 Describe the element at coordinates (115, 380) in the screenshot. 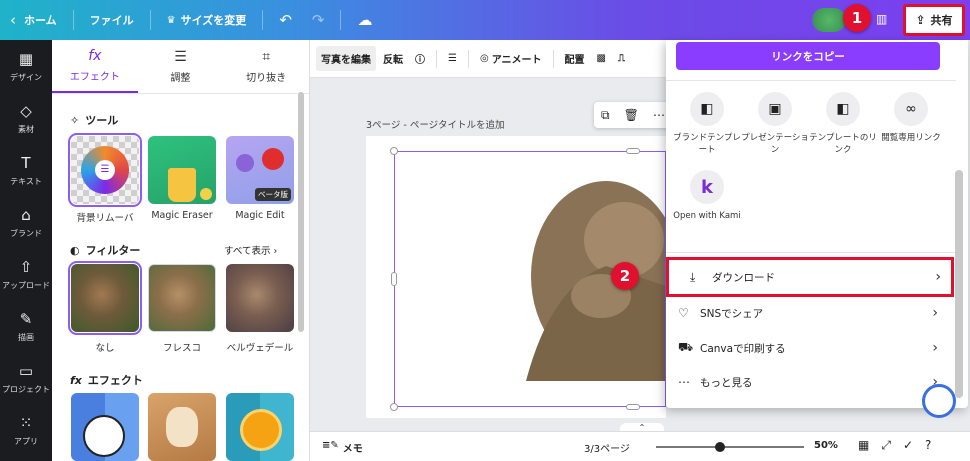

I see `effects-title: エフェクト` at that location.